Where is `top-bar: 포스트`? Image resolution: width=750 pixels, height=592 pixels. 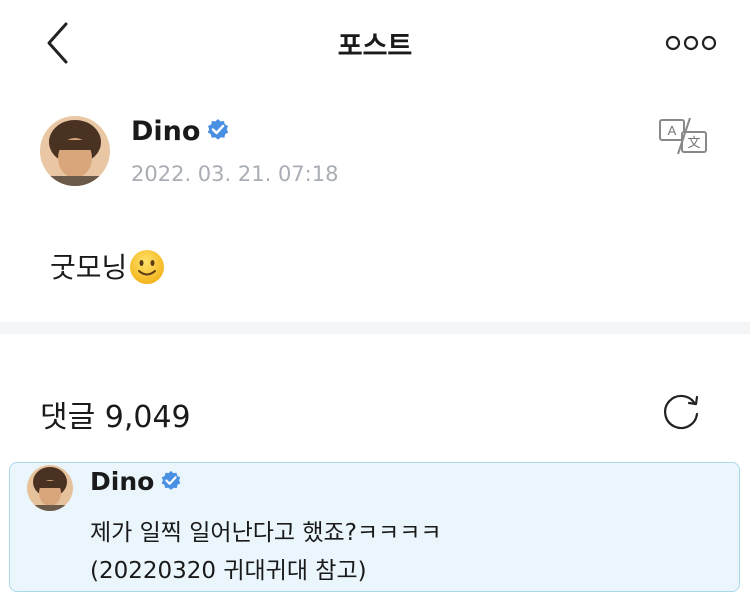 top-bar: 포스트 is located at coordinates (375, 44).